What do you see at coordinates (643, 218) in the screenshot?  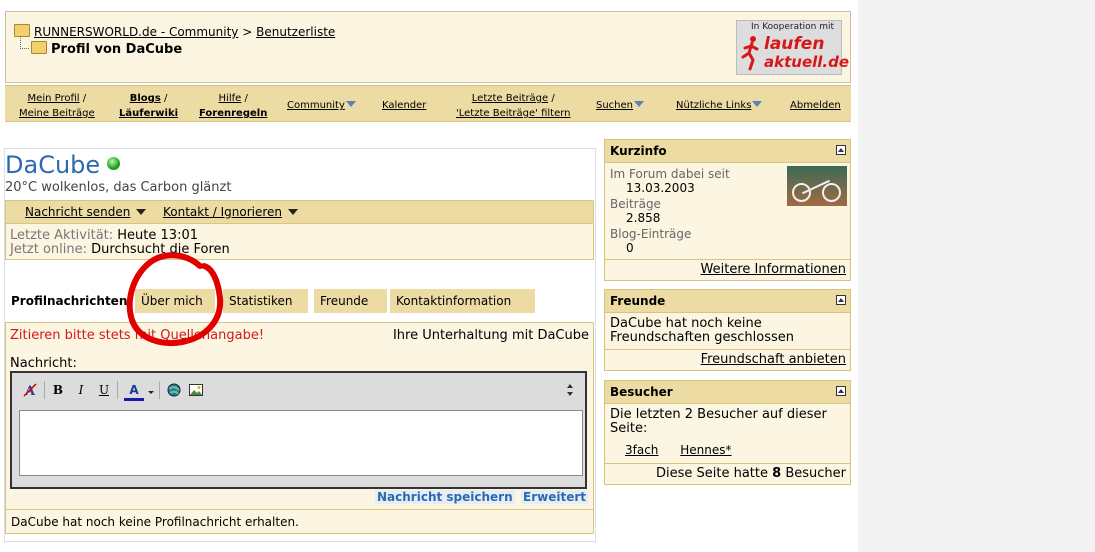 I see `posts-value: 2.858` at bounding box center [643, 218].